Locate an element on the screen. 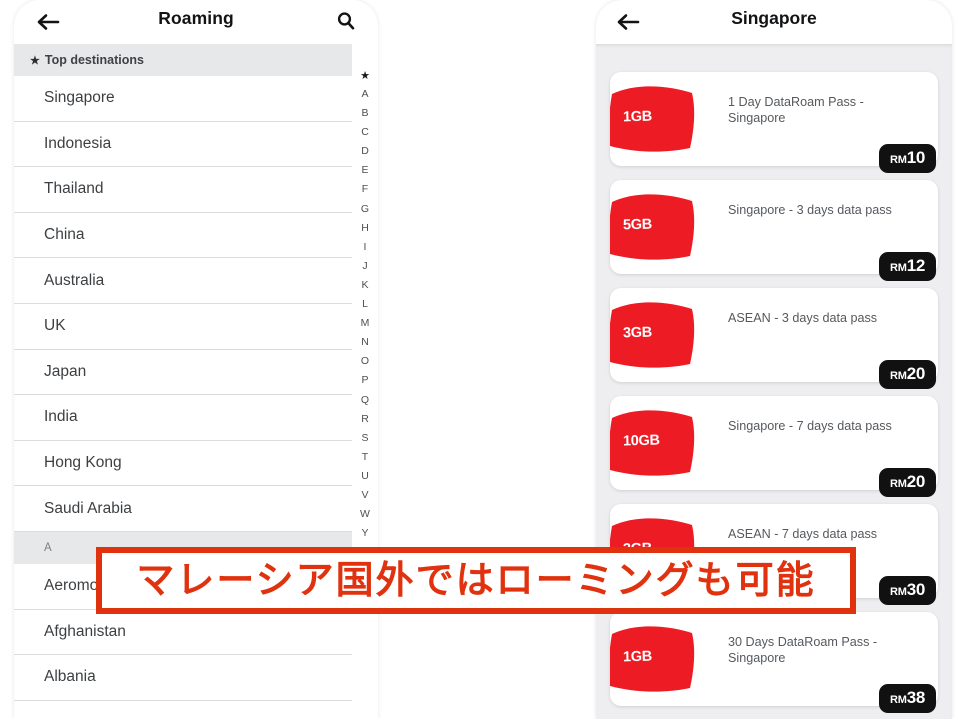  data-quota-blob: 10GB is located at coordinates (662, 443).